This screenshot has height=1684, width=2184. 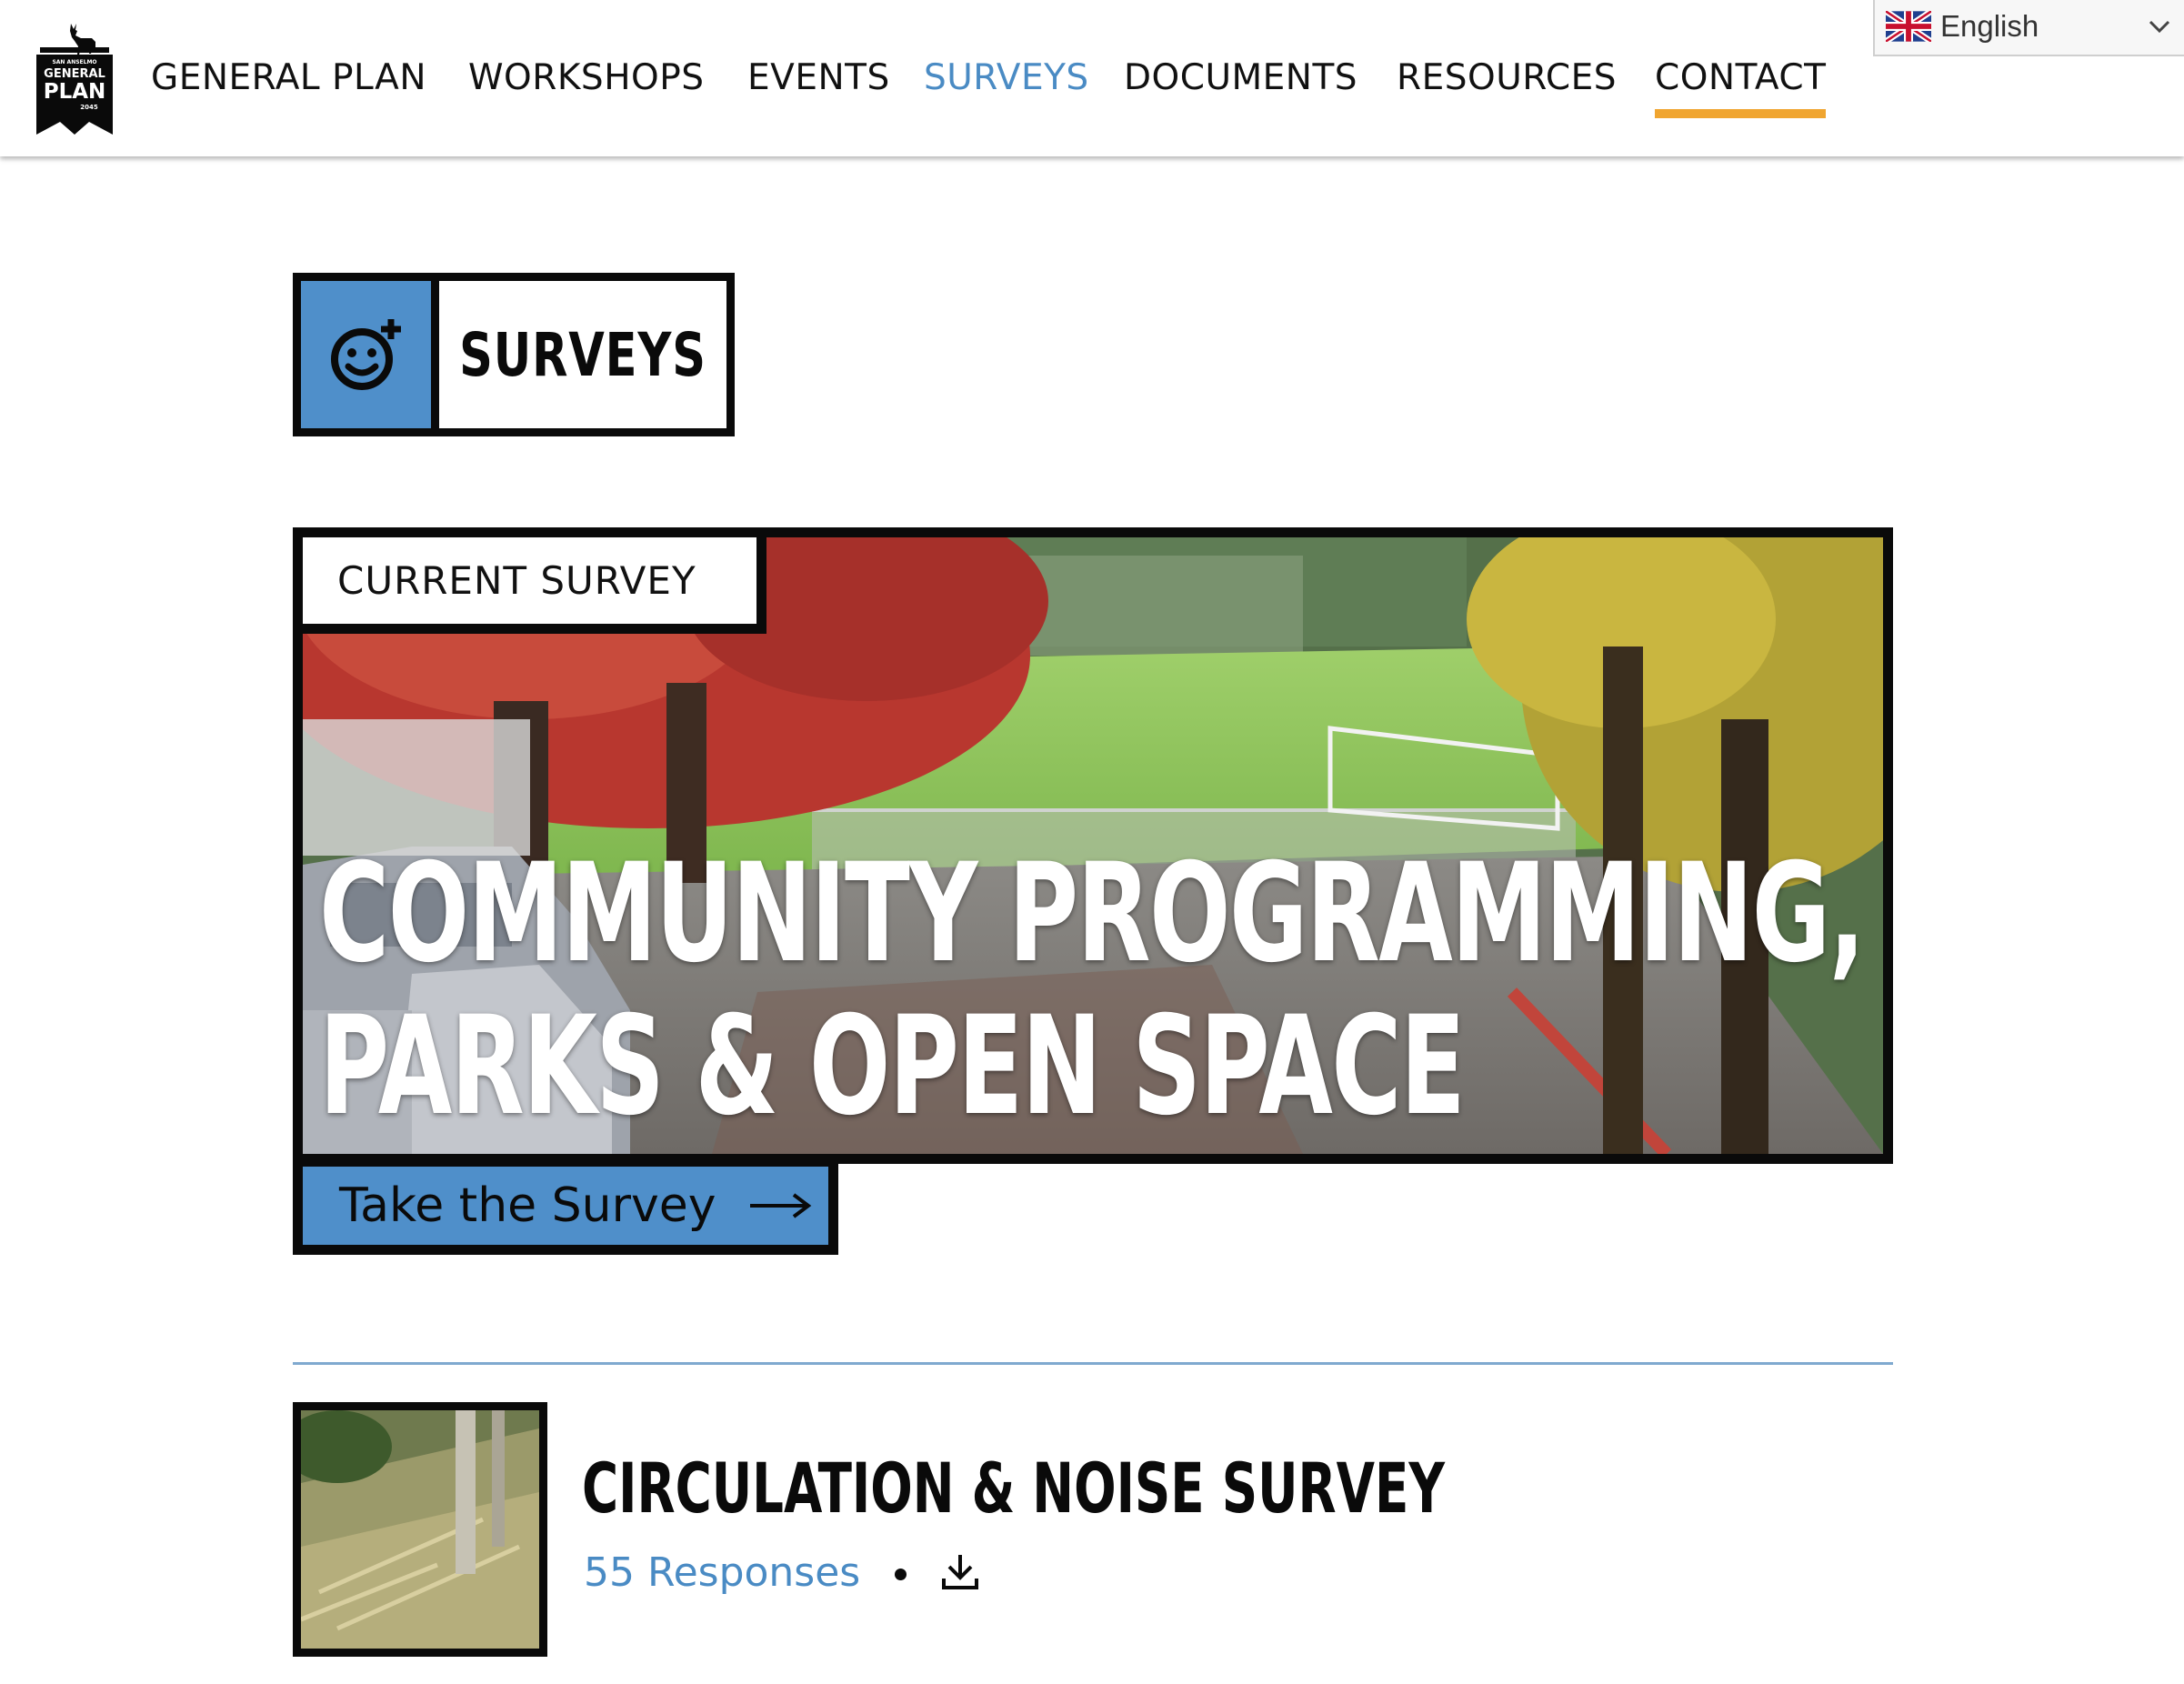 I want to click on logo-line4: 2045, so click(x=89, y=108).